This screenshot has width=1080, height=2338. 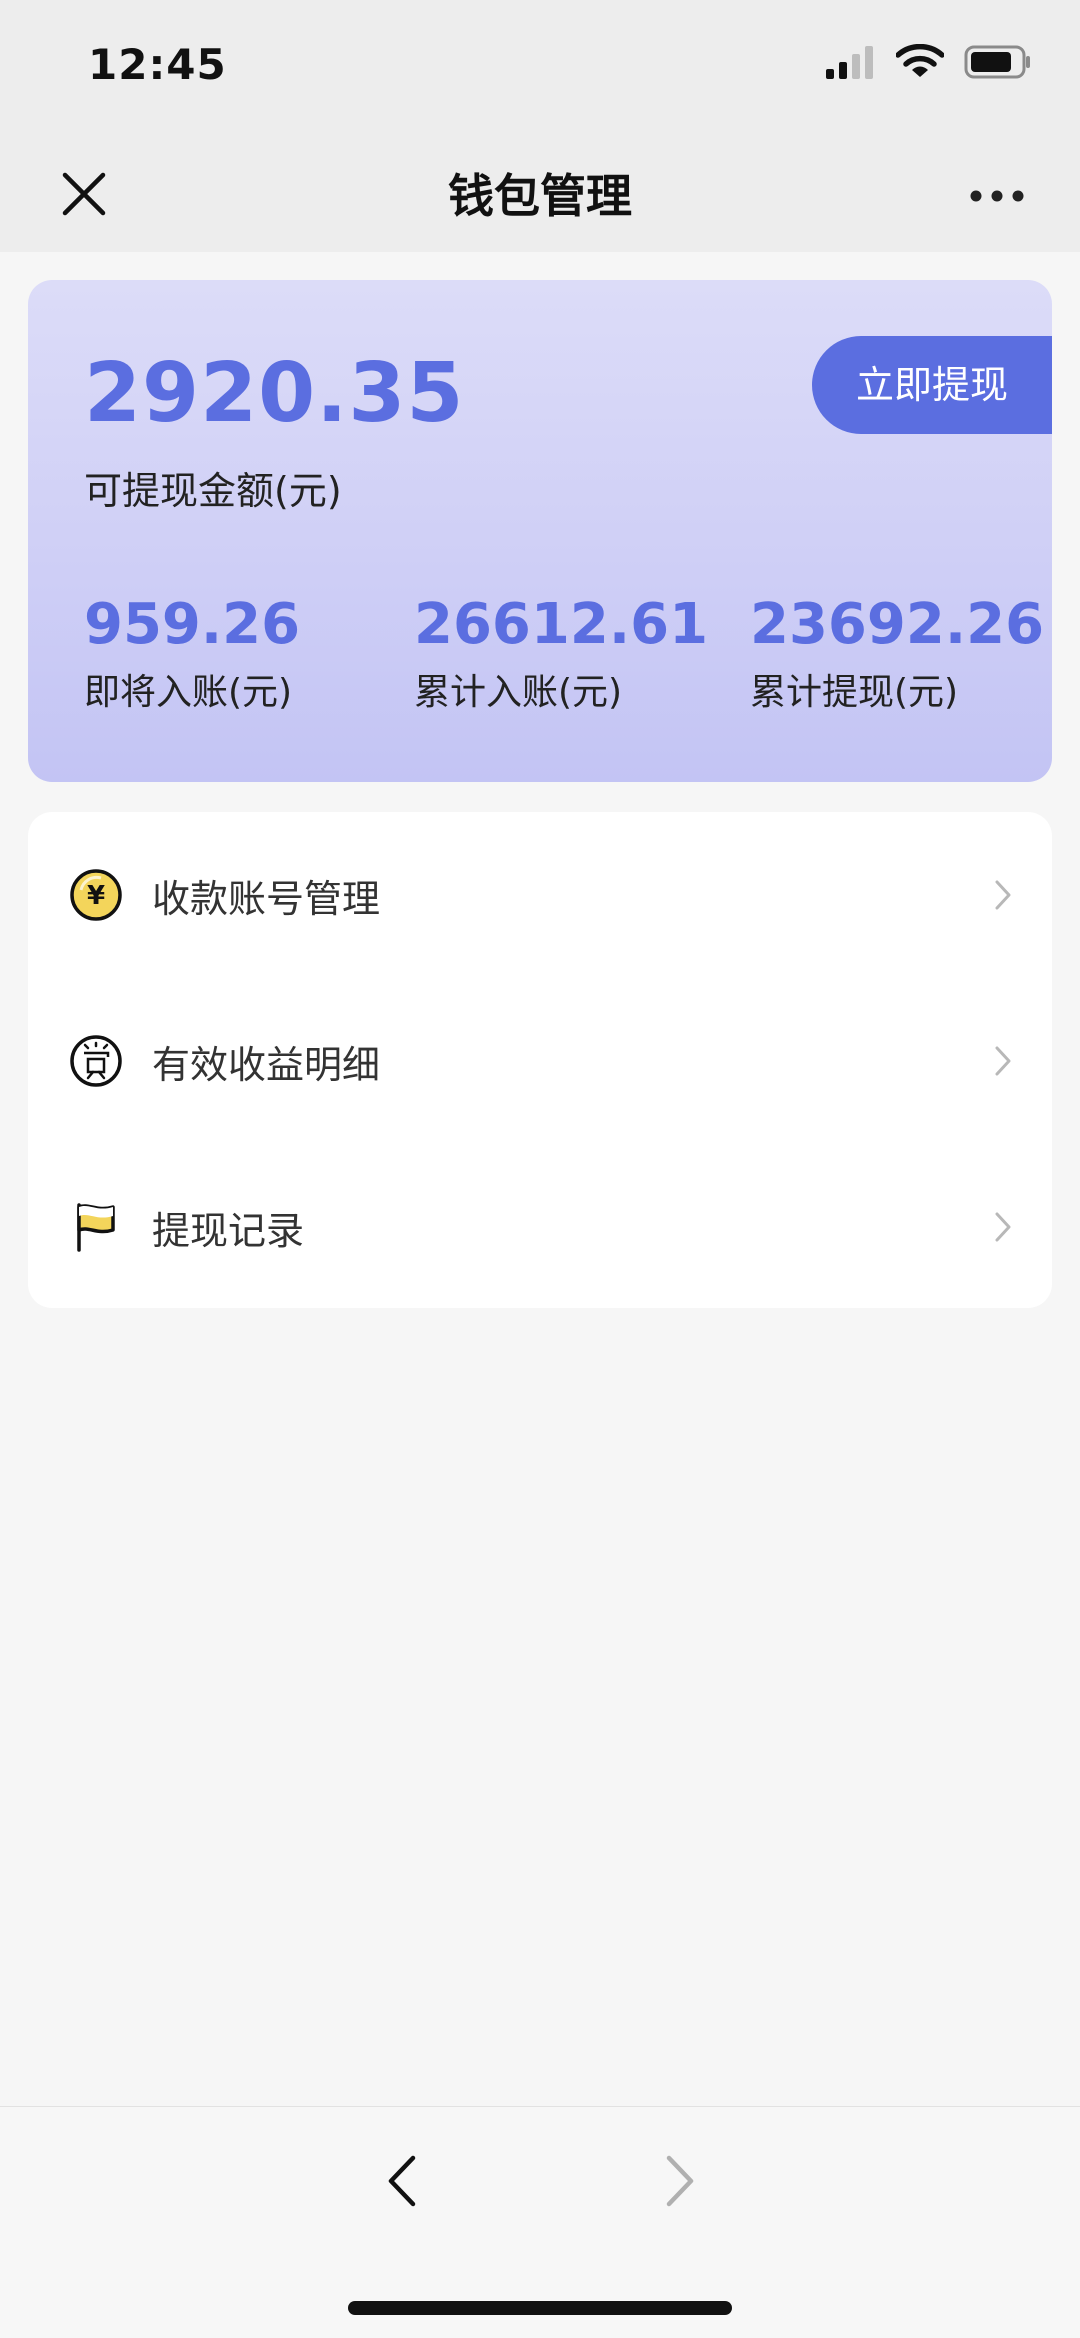 What do you see at coordinates (96, 1061) in the screenshot?
I see `reward-icon` at bounding box center [96, 1061].